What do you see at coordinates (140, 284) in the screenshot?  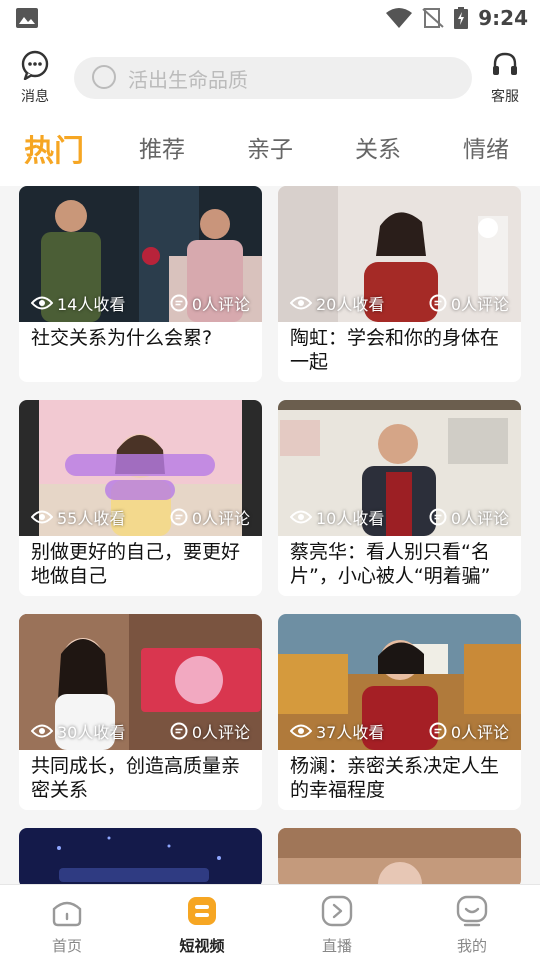 I see `video-card: 14人收看 0人评论 社交关系为什么会累?` at bounding box center [140, 284].